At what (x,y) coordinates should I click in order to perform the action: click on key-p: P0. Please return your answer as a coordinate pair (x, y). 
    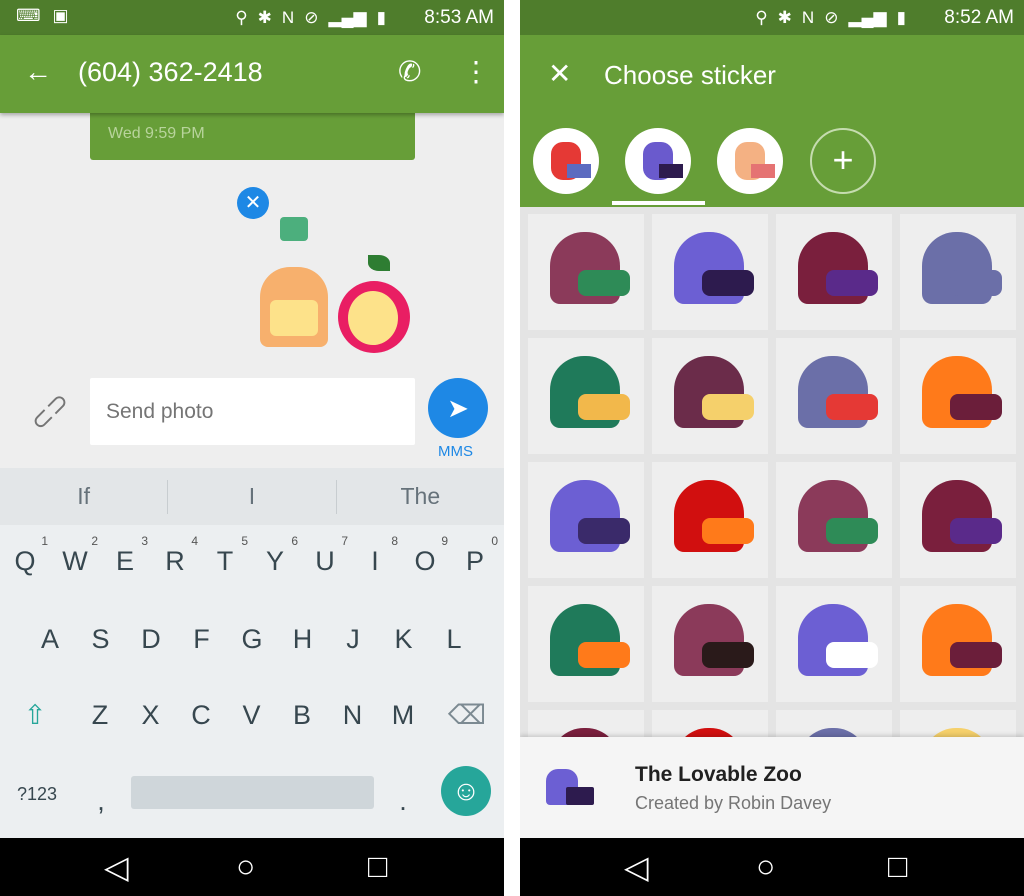
    Looking at the image, I should click on (475, 555).